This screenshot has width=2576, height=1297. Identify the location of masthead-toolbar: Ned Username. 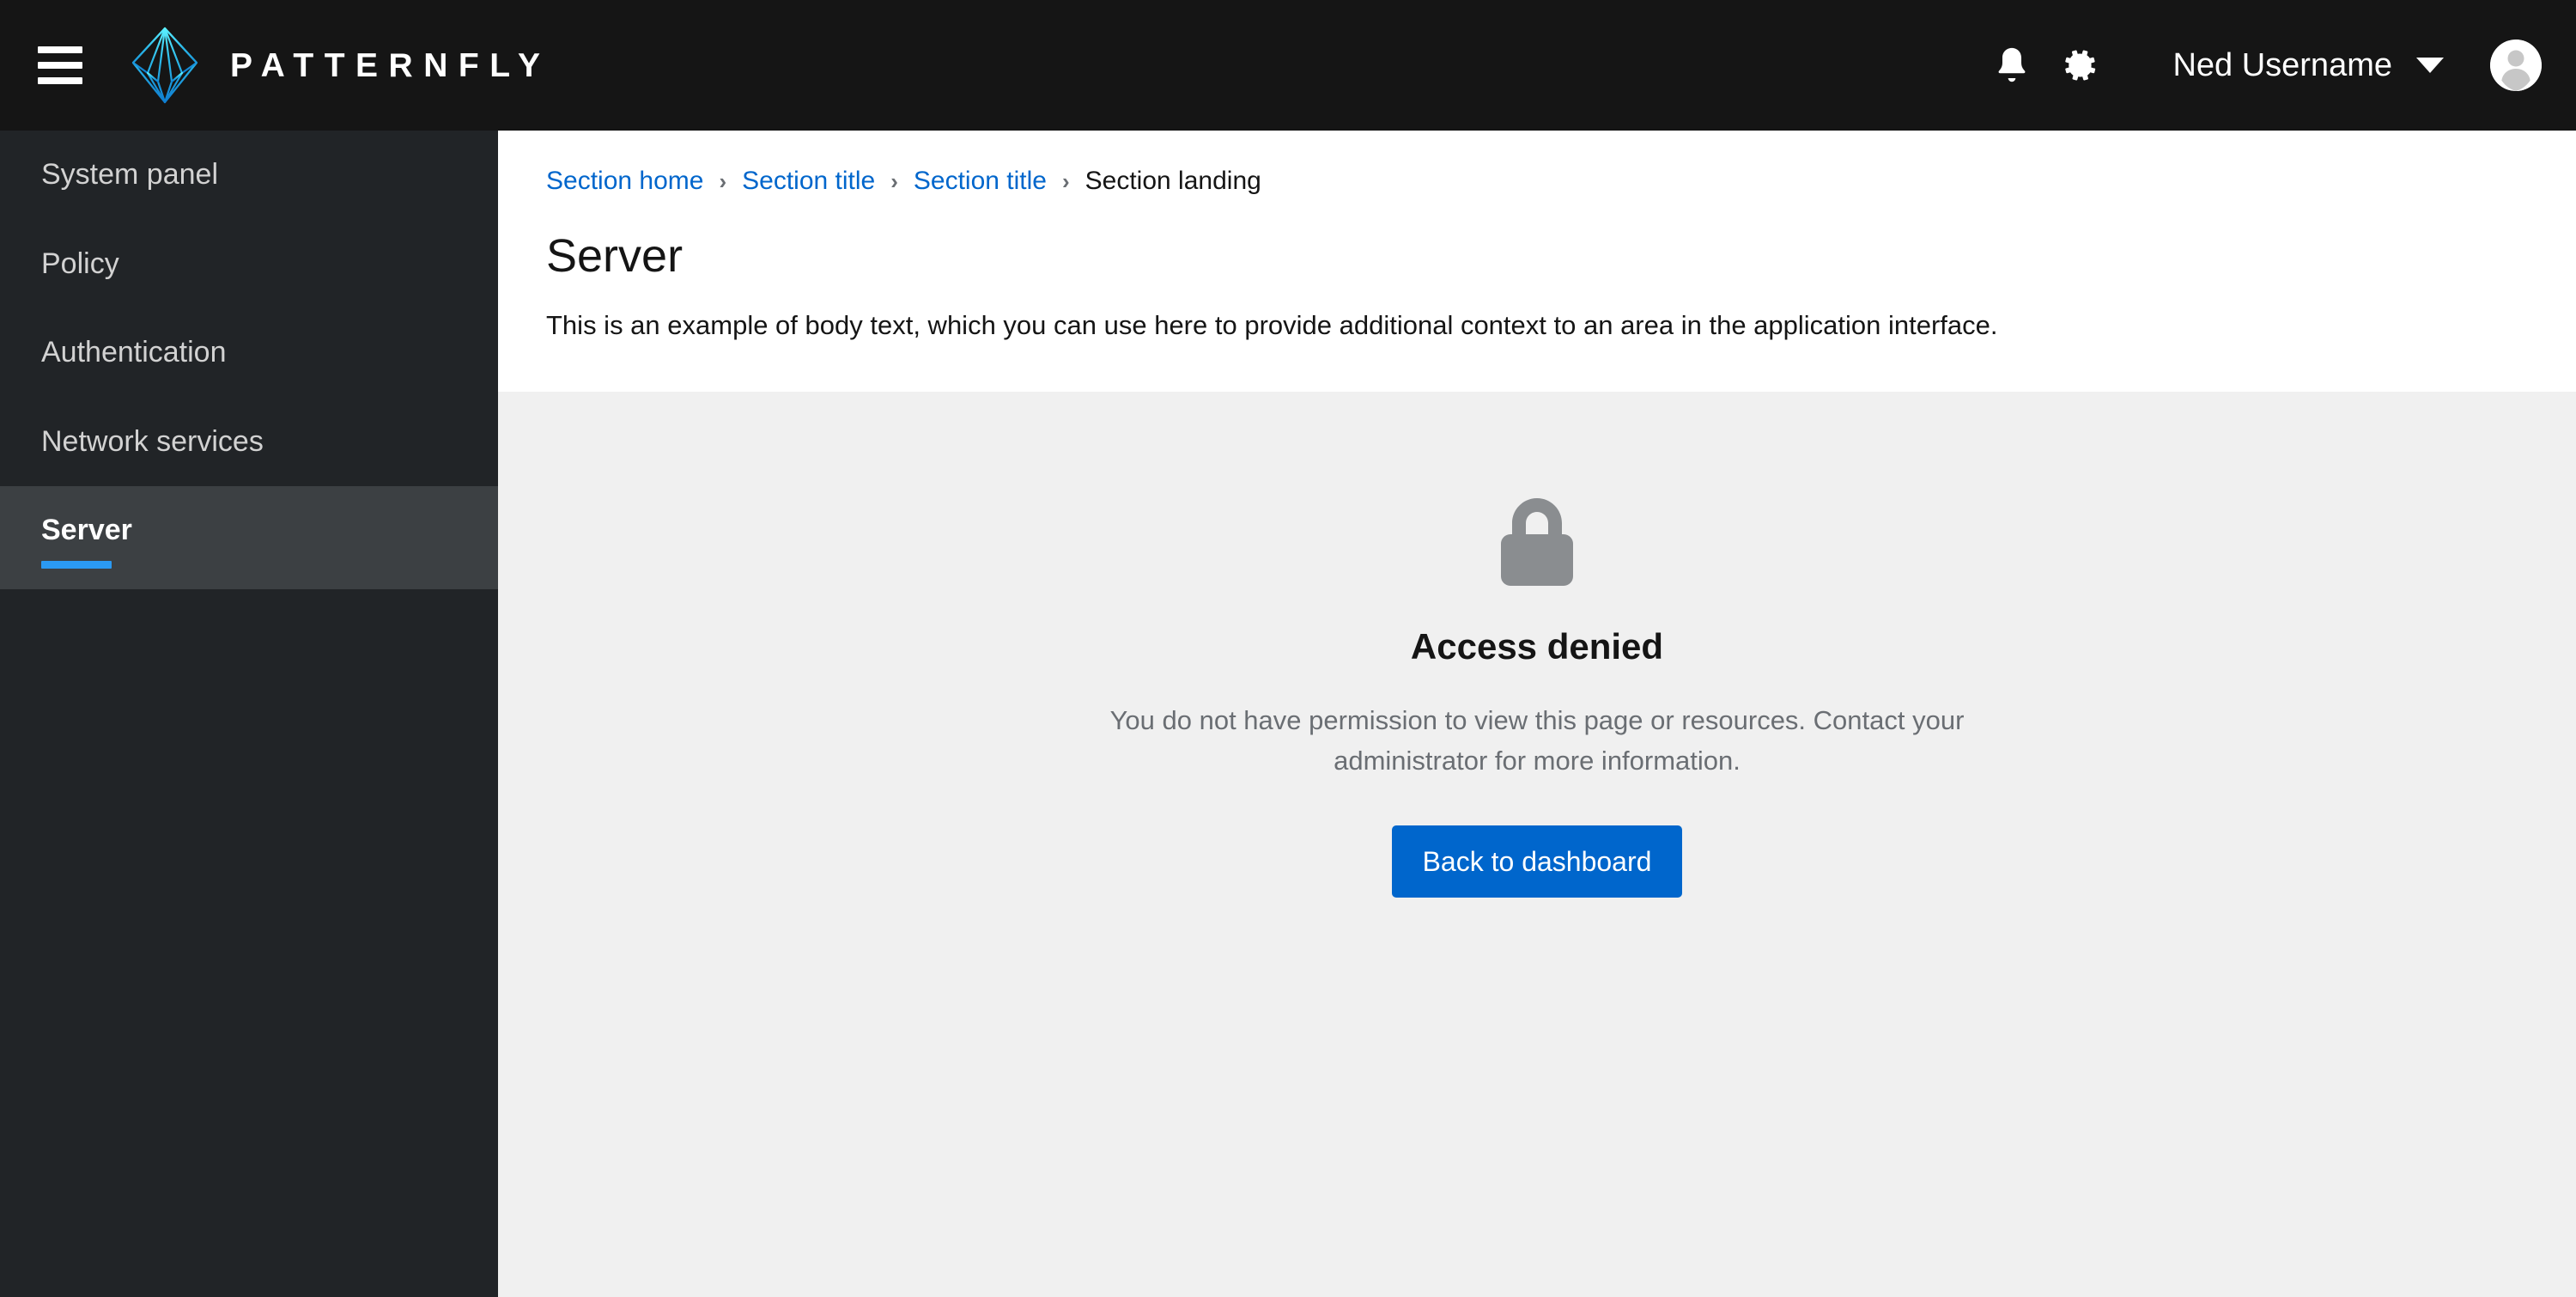
(2260, 65).